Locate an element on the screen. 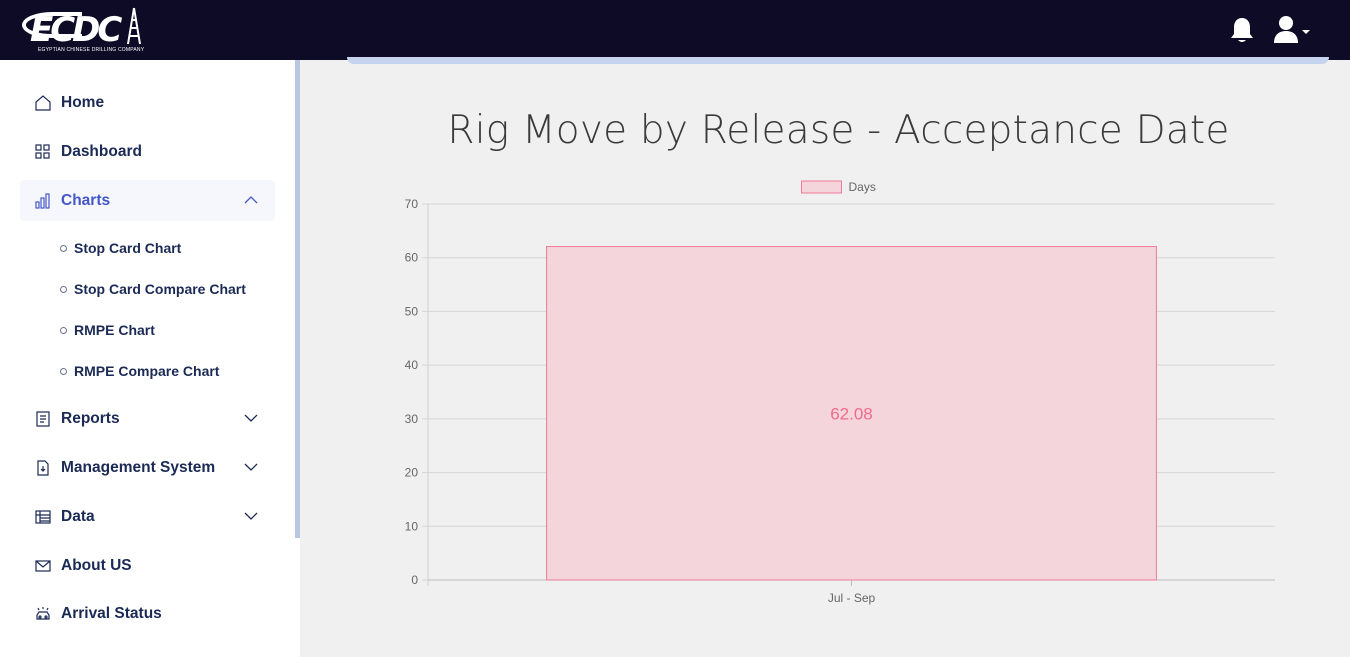 The image size is (1350, 657). user-menu-icon is located at coordinates (1291, 30).